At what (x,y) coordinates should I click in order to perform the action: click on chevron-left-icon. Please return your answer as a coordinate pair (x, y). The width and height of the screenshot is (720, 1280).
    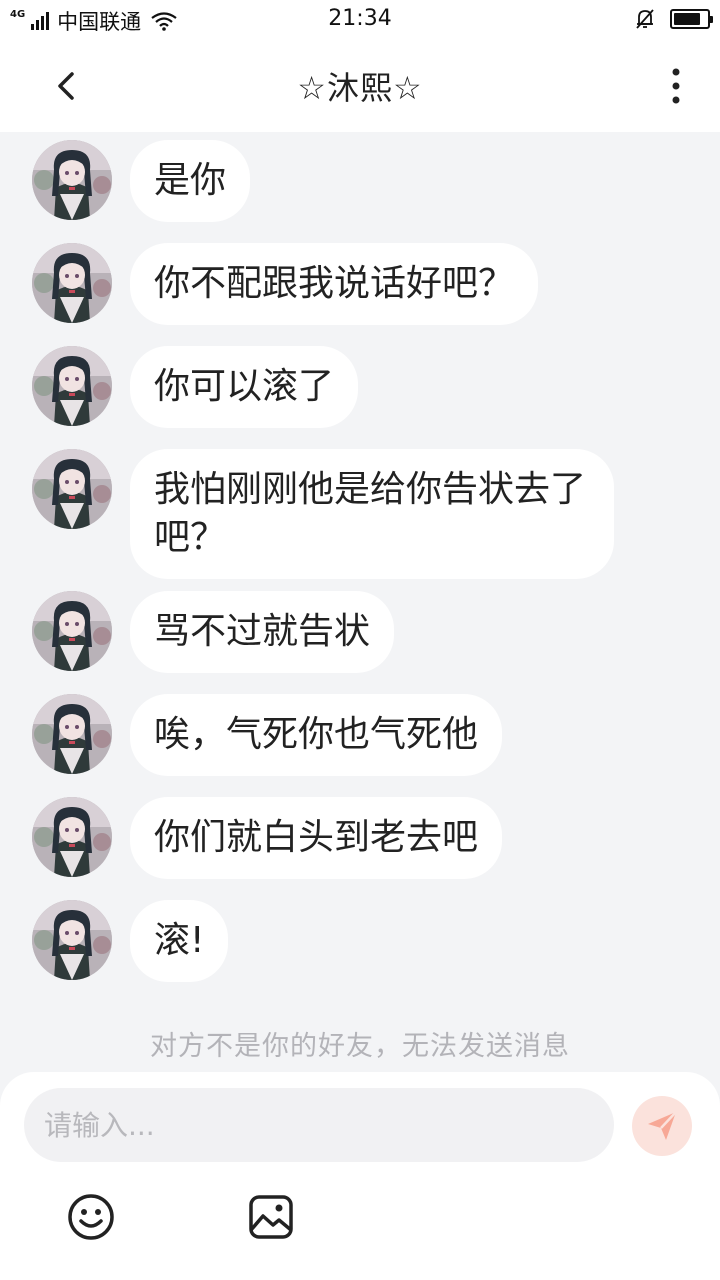
    Looking at the image, I should click on (68, 86).